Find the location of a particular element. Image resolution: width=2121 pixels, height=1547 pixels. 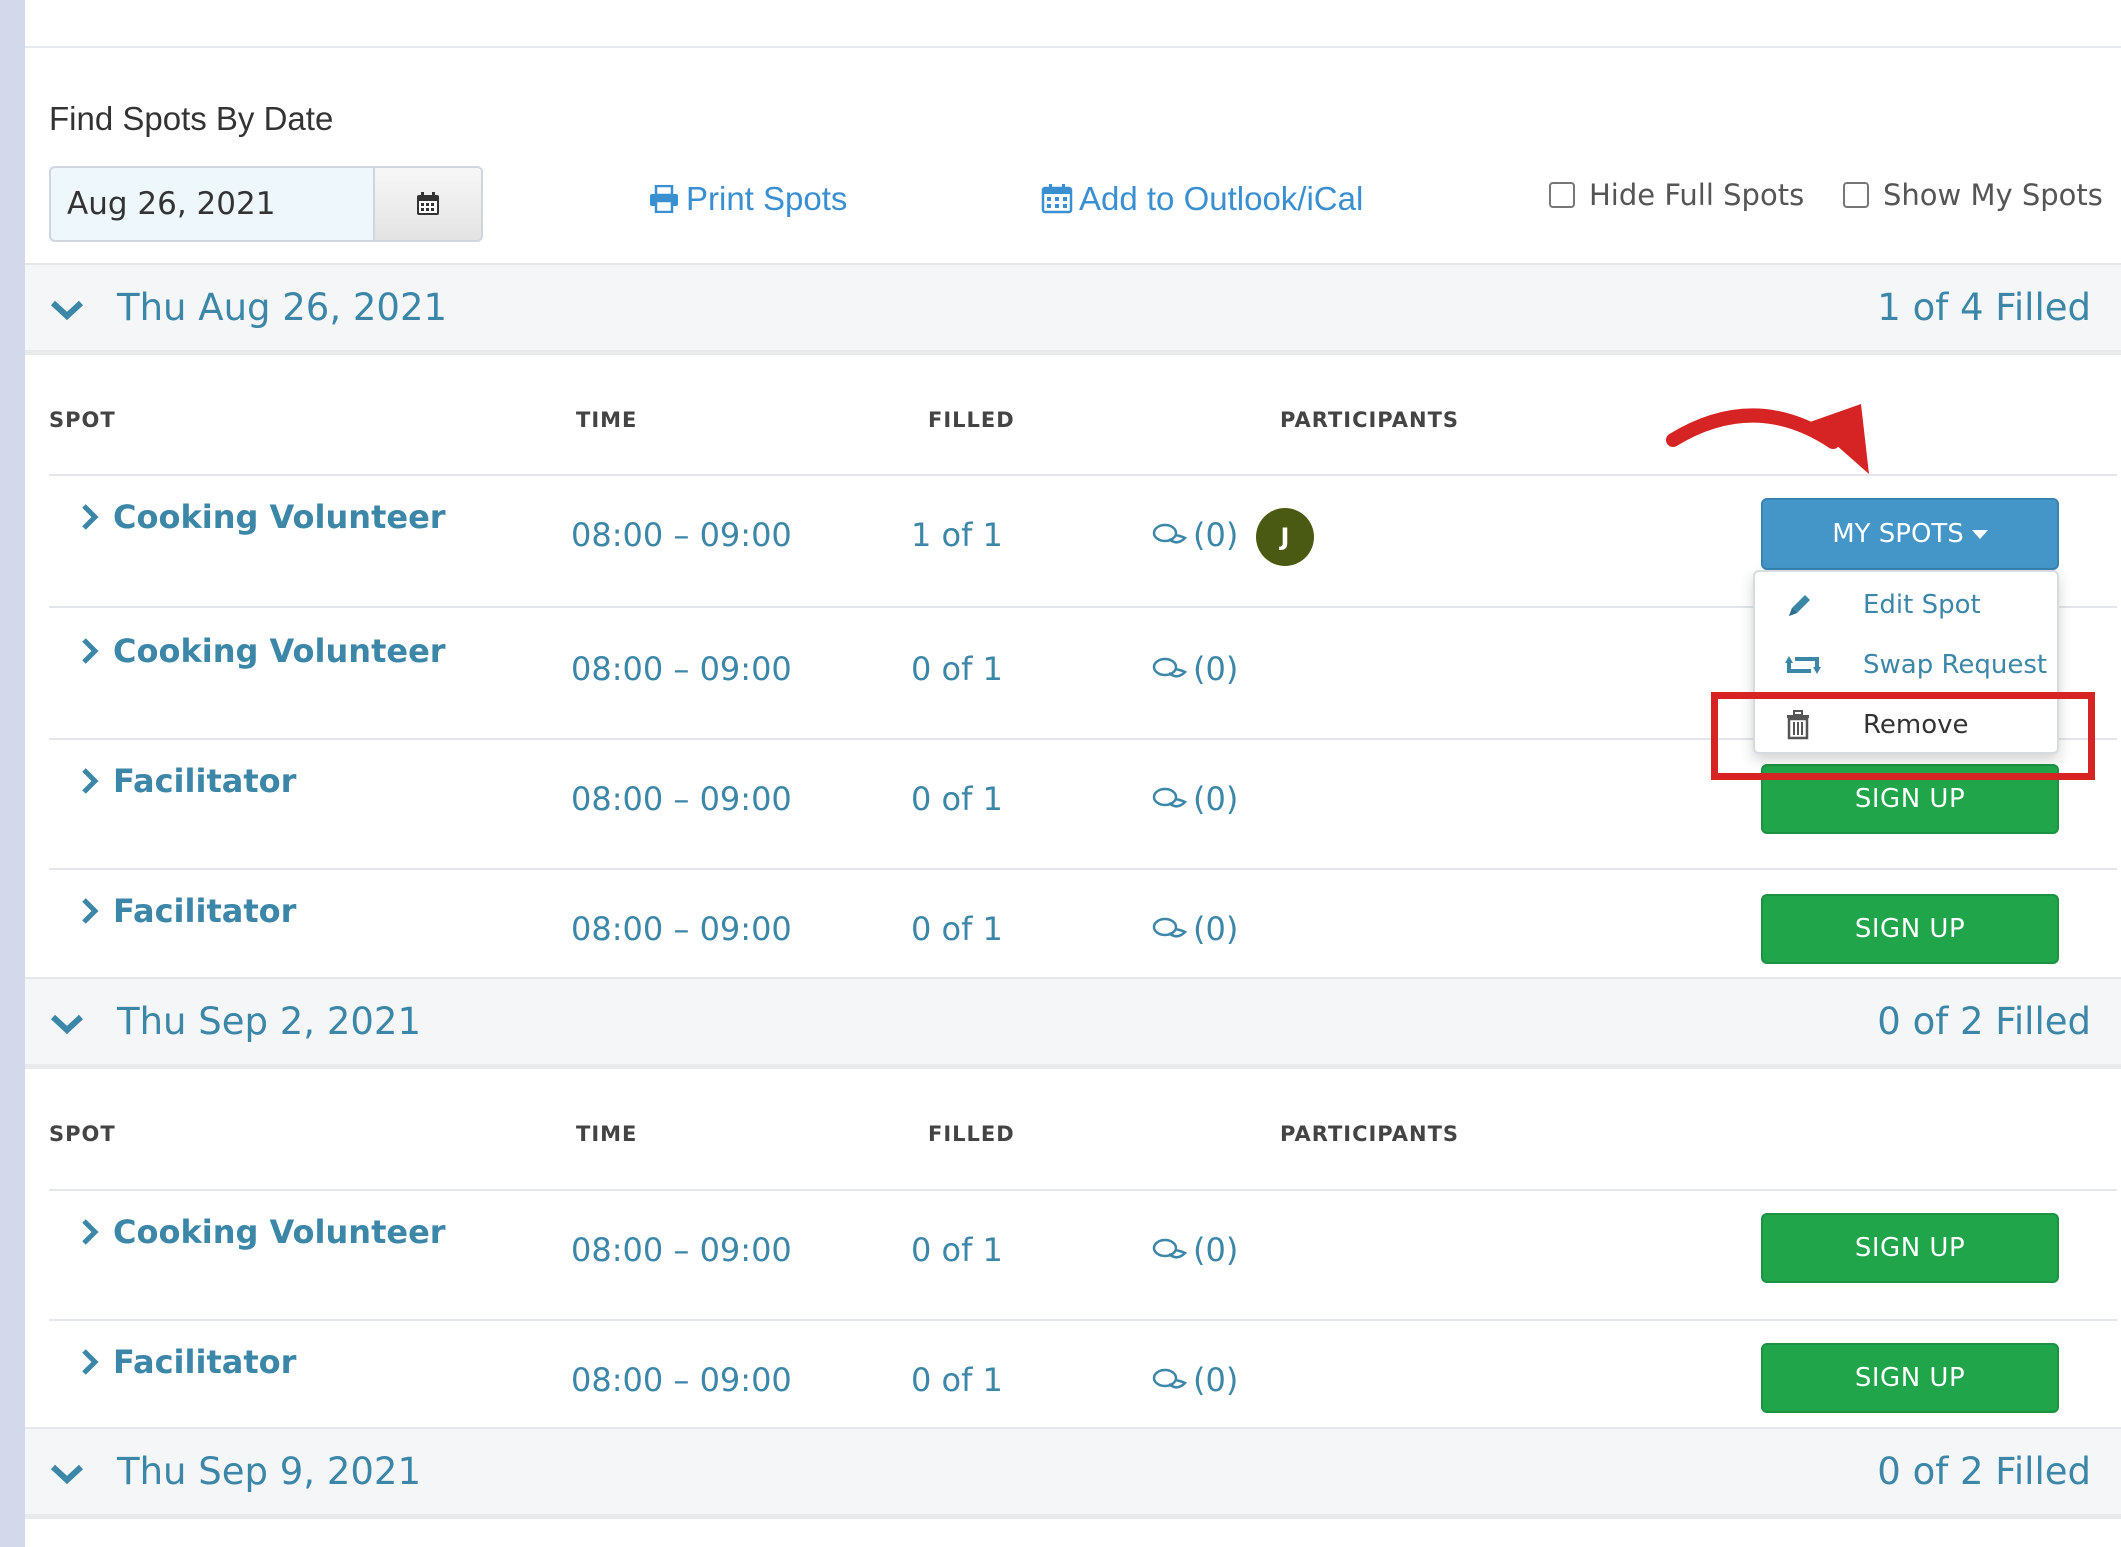

pencil-icon is located at coordinates (1799, 605).